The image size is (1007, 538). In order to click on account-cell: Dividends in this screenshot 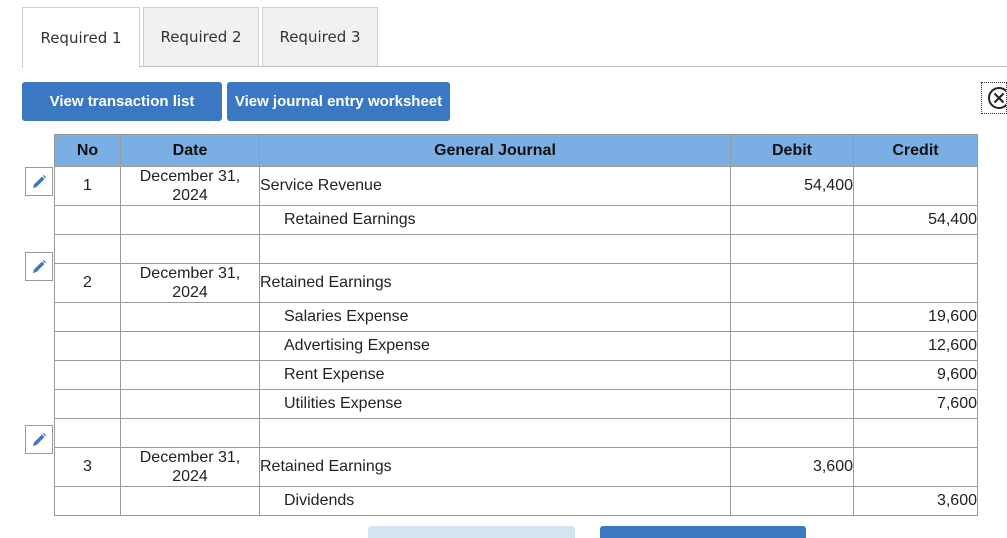, I will do `click(495, 501)`.